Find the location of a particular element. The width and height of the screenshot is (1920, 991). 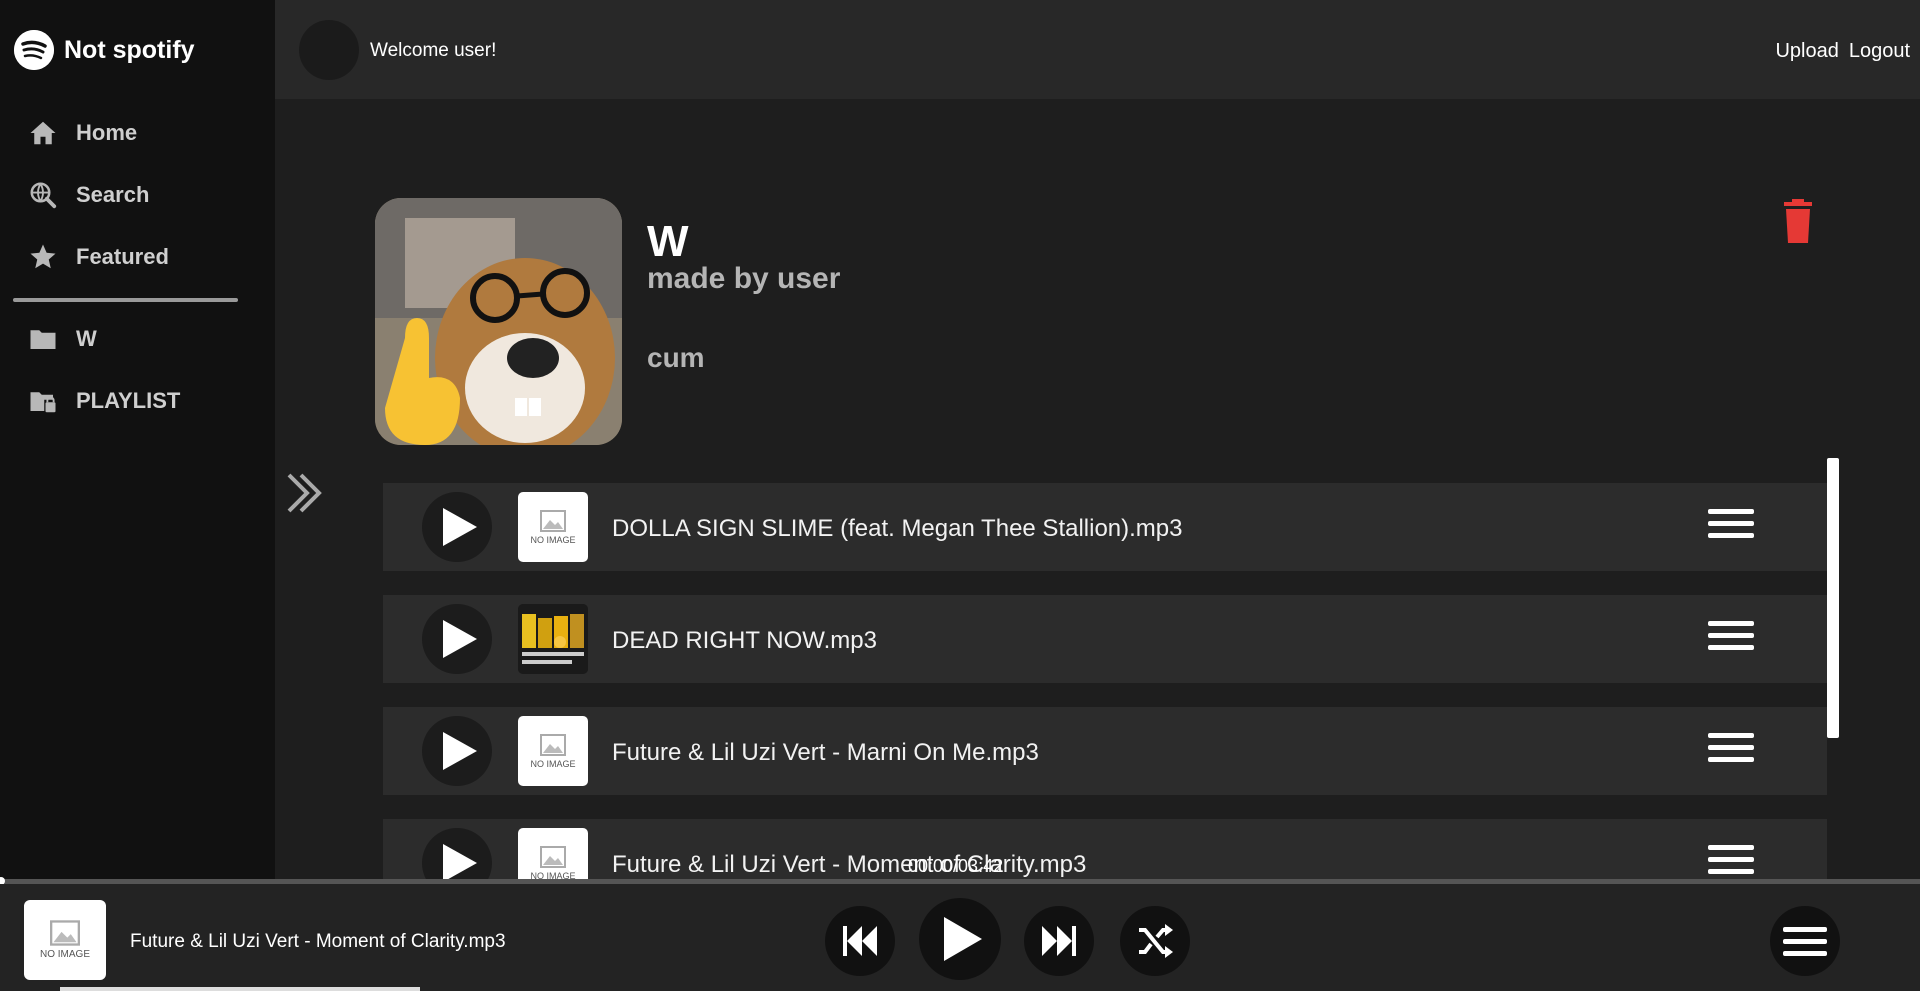

previous-button is located at coordinates (860, 941).